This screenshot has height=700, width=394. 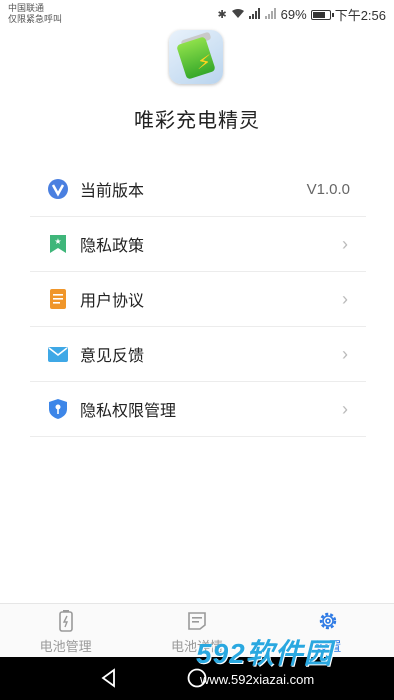 I want to click on carrier-info: 中国联通 仅限紧急呼叫, so click(x=35, y=14).